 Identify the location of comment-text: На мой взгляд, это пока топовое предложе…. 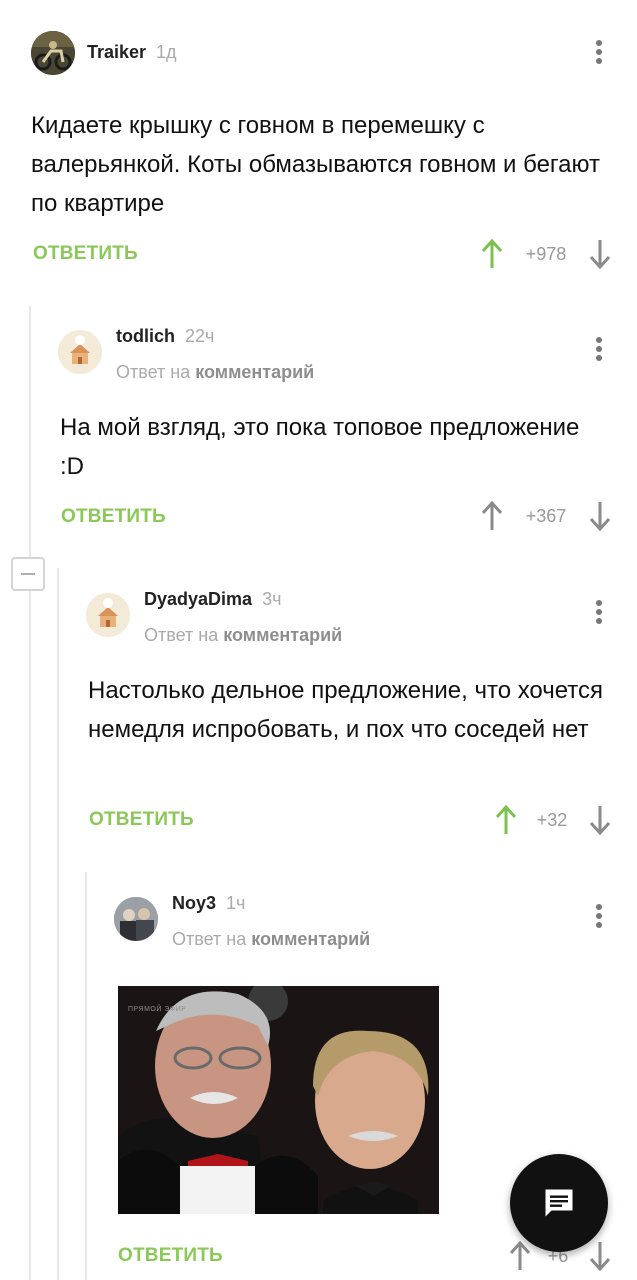
(320, 447).